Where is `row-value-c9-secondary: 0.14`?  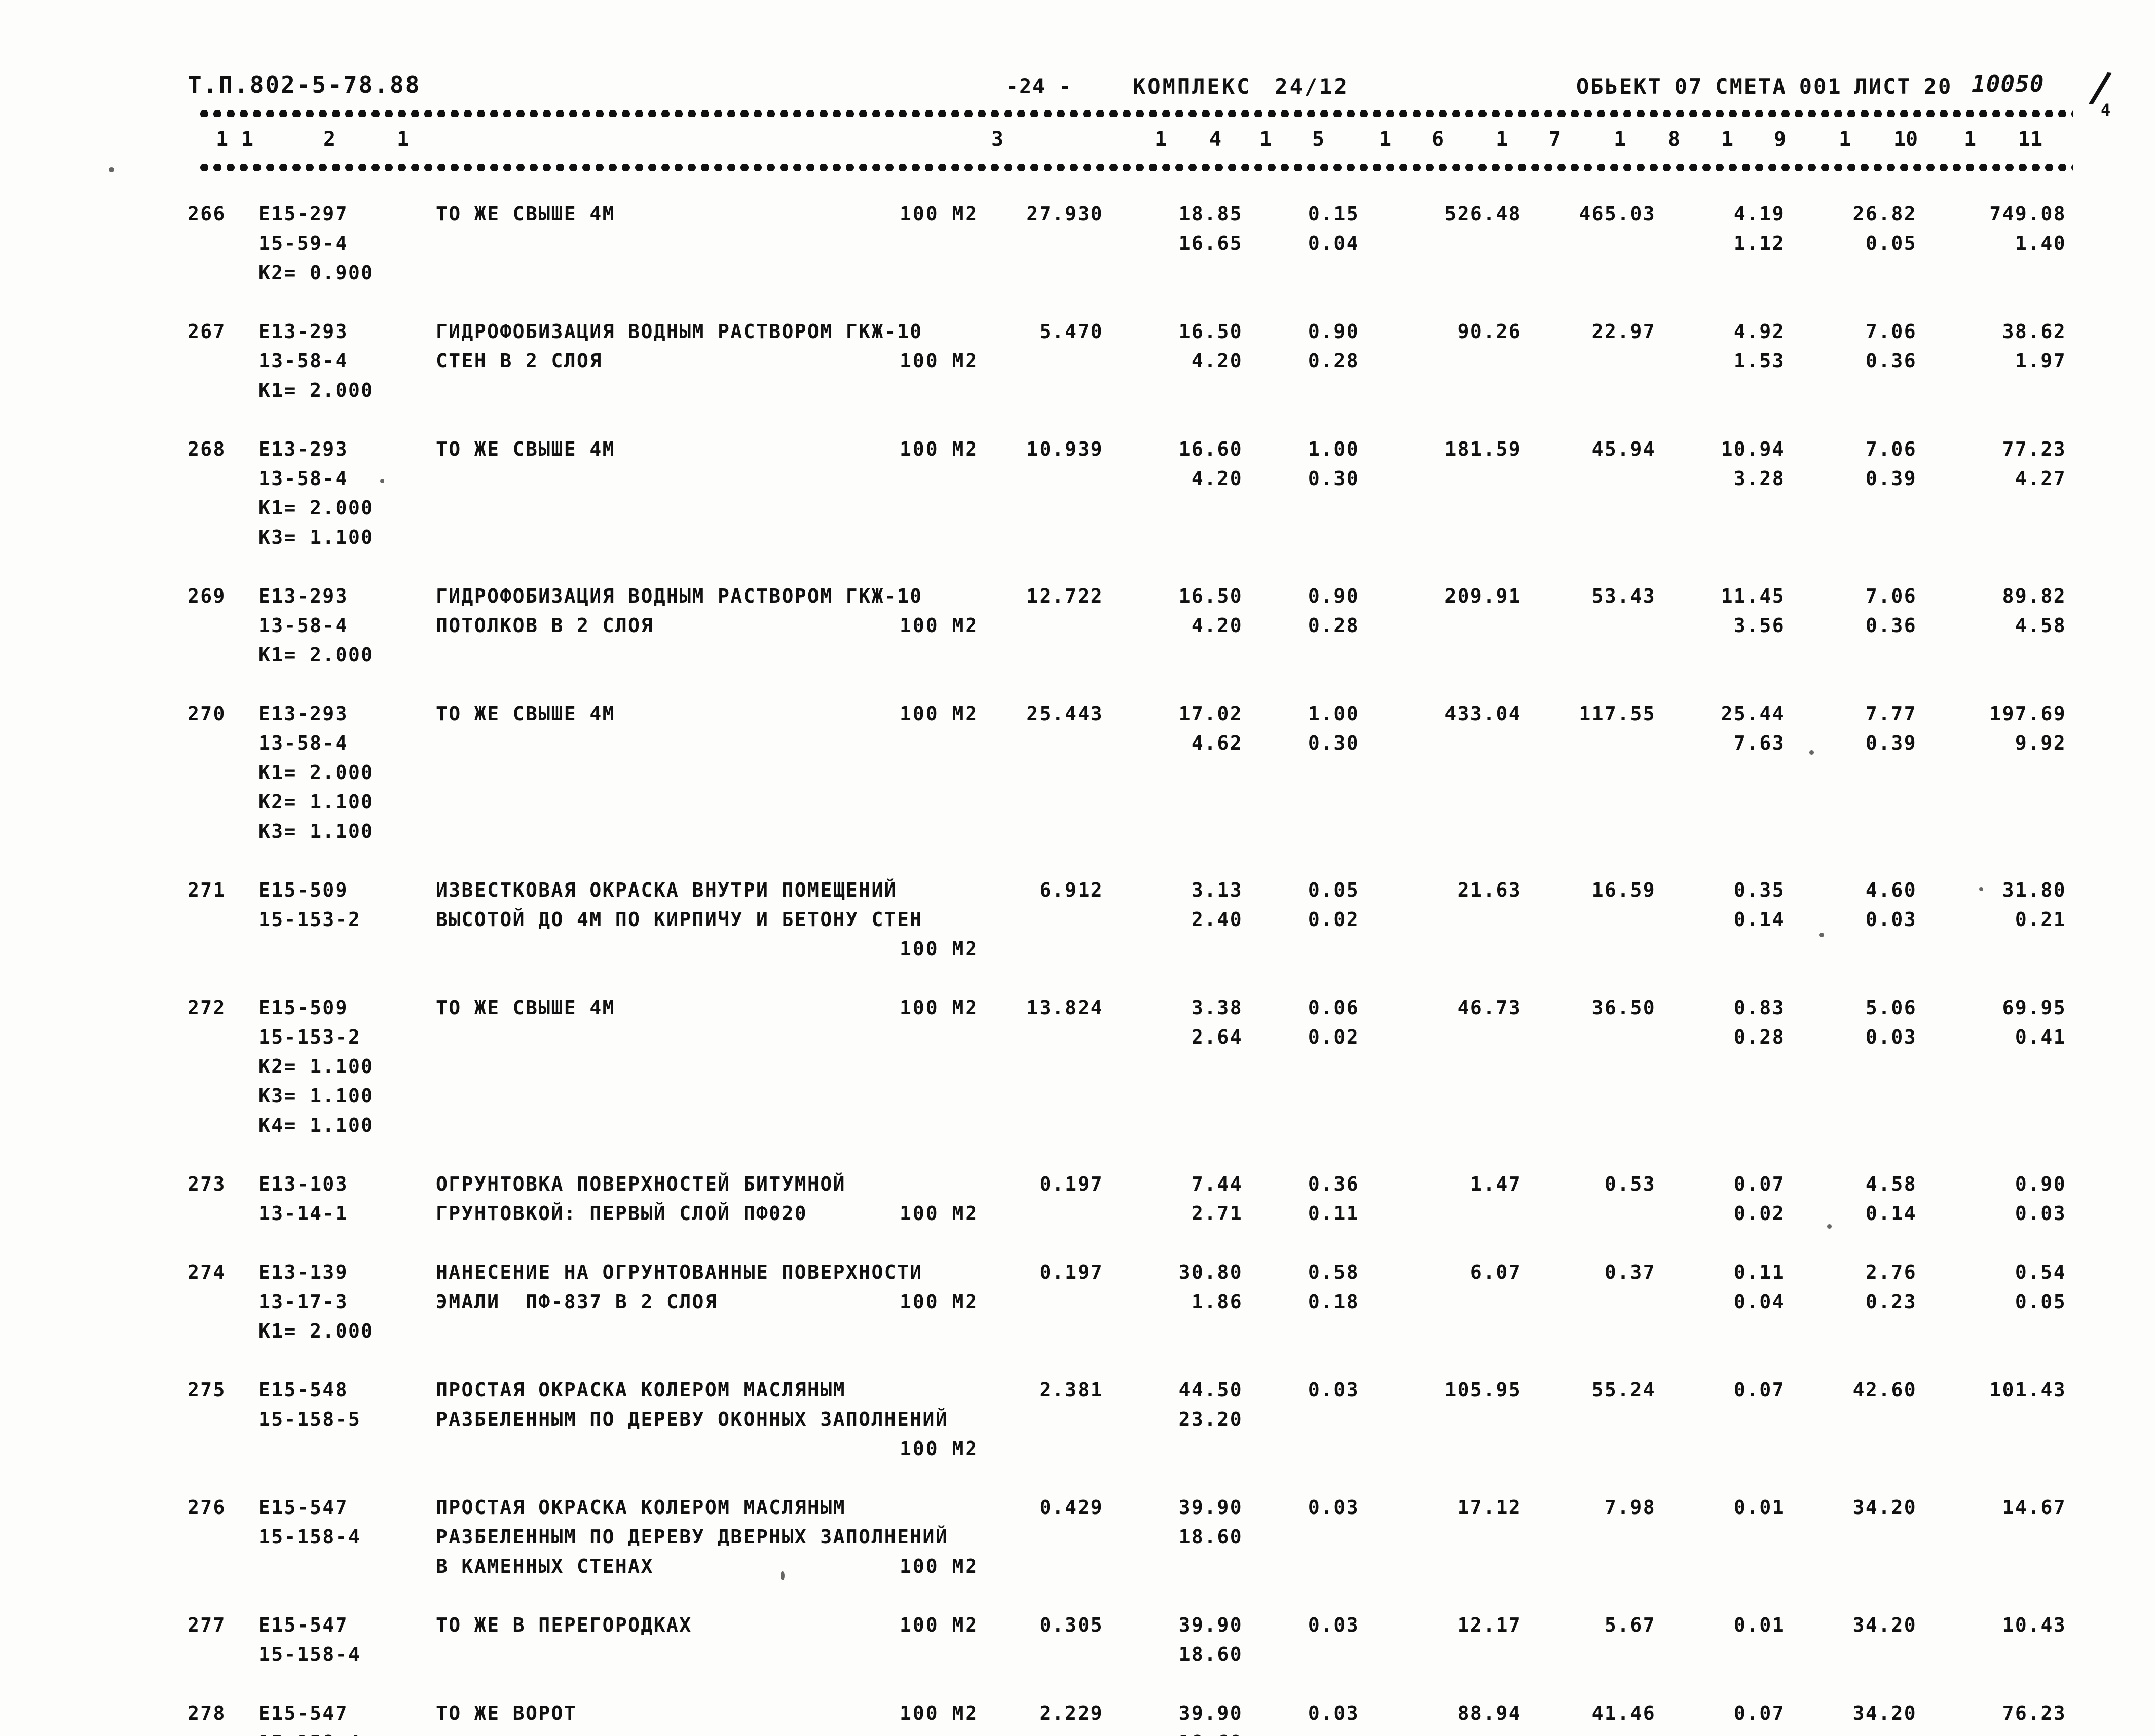 row-value-c9-secondary: 0.14 is located at coordinates (1759, 919).